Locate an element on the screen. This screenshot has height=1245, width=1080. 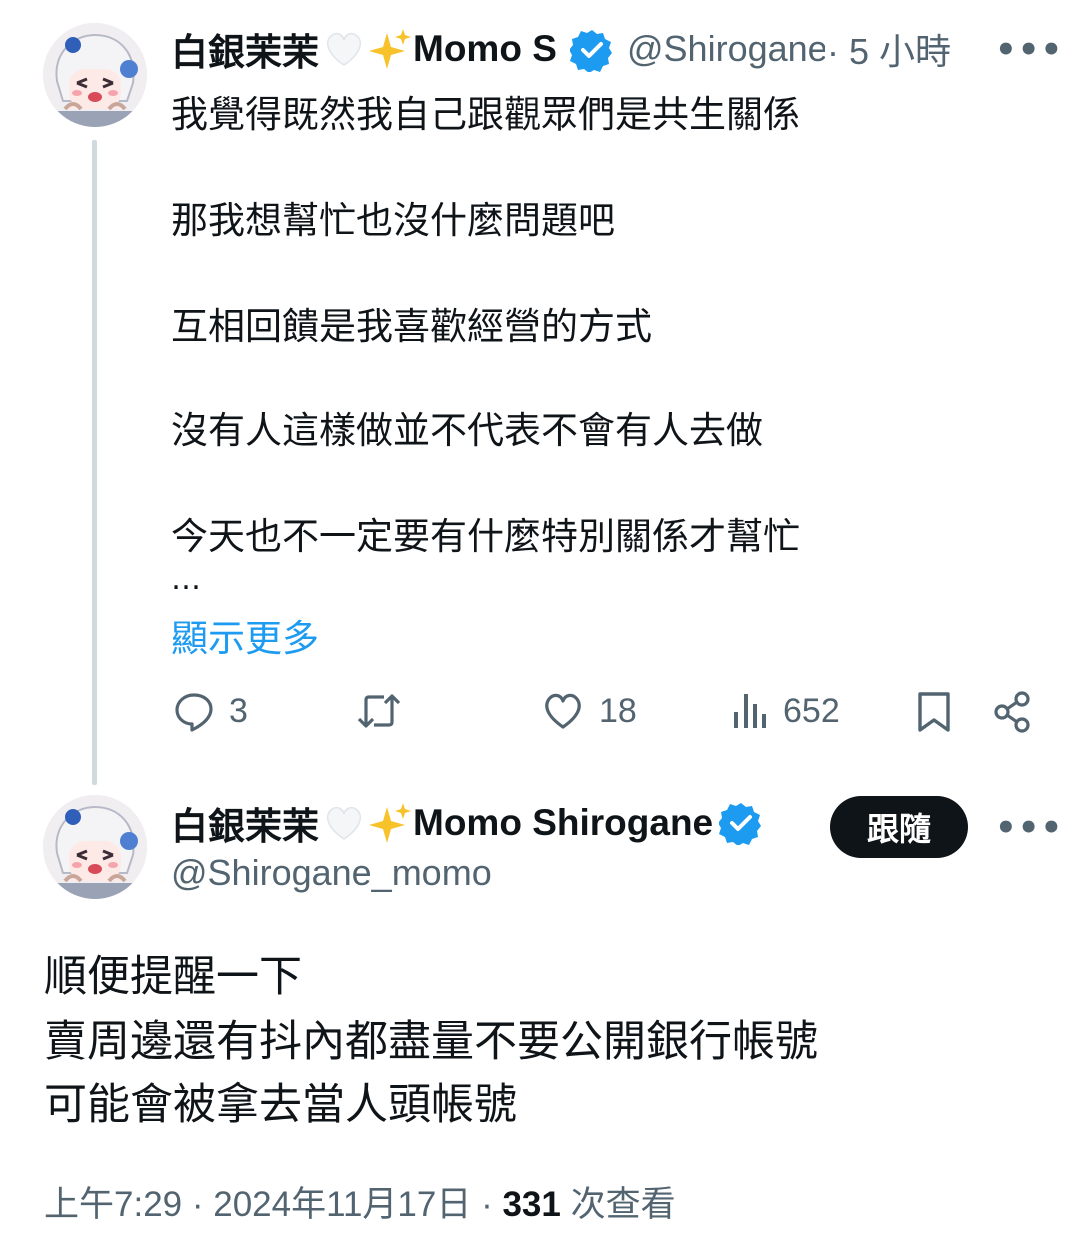
handle-time: @Shirogane · 5 小時 is located at coordinates (789, 49).